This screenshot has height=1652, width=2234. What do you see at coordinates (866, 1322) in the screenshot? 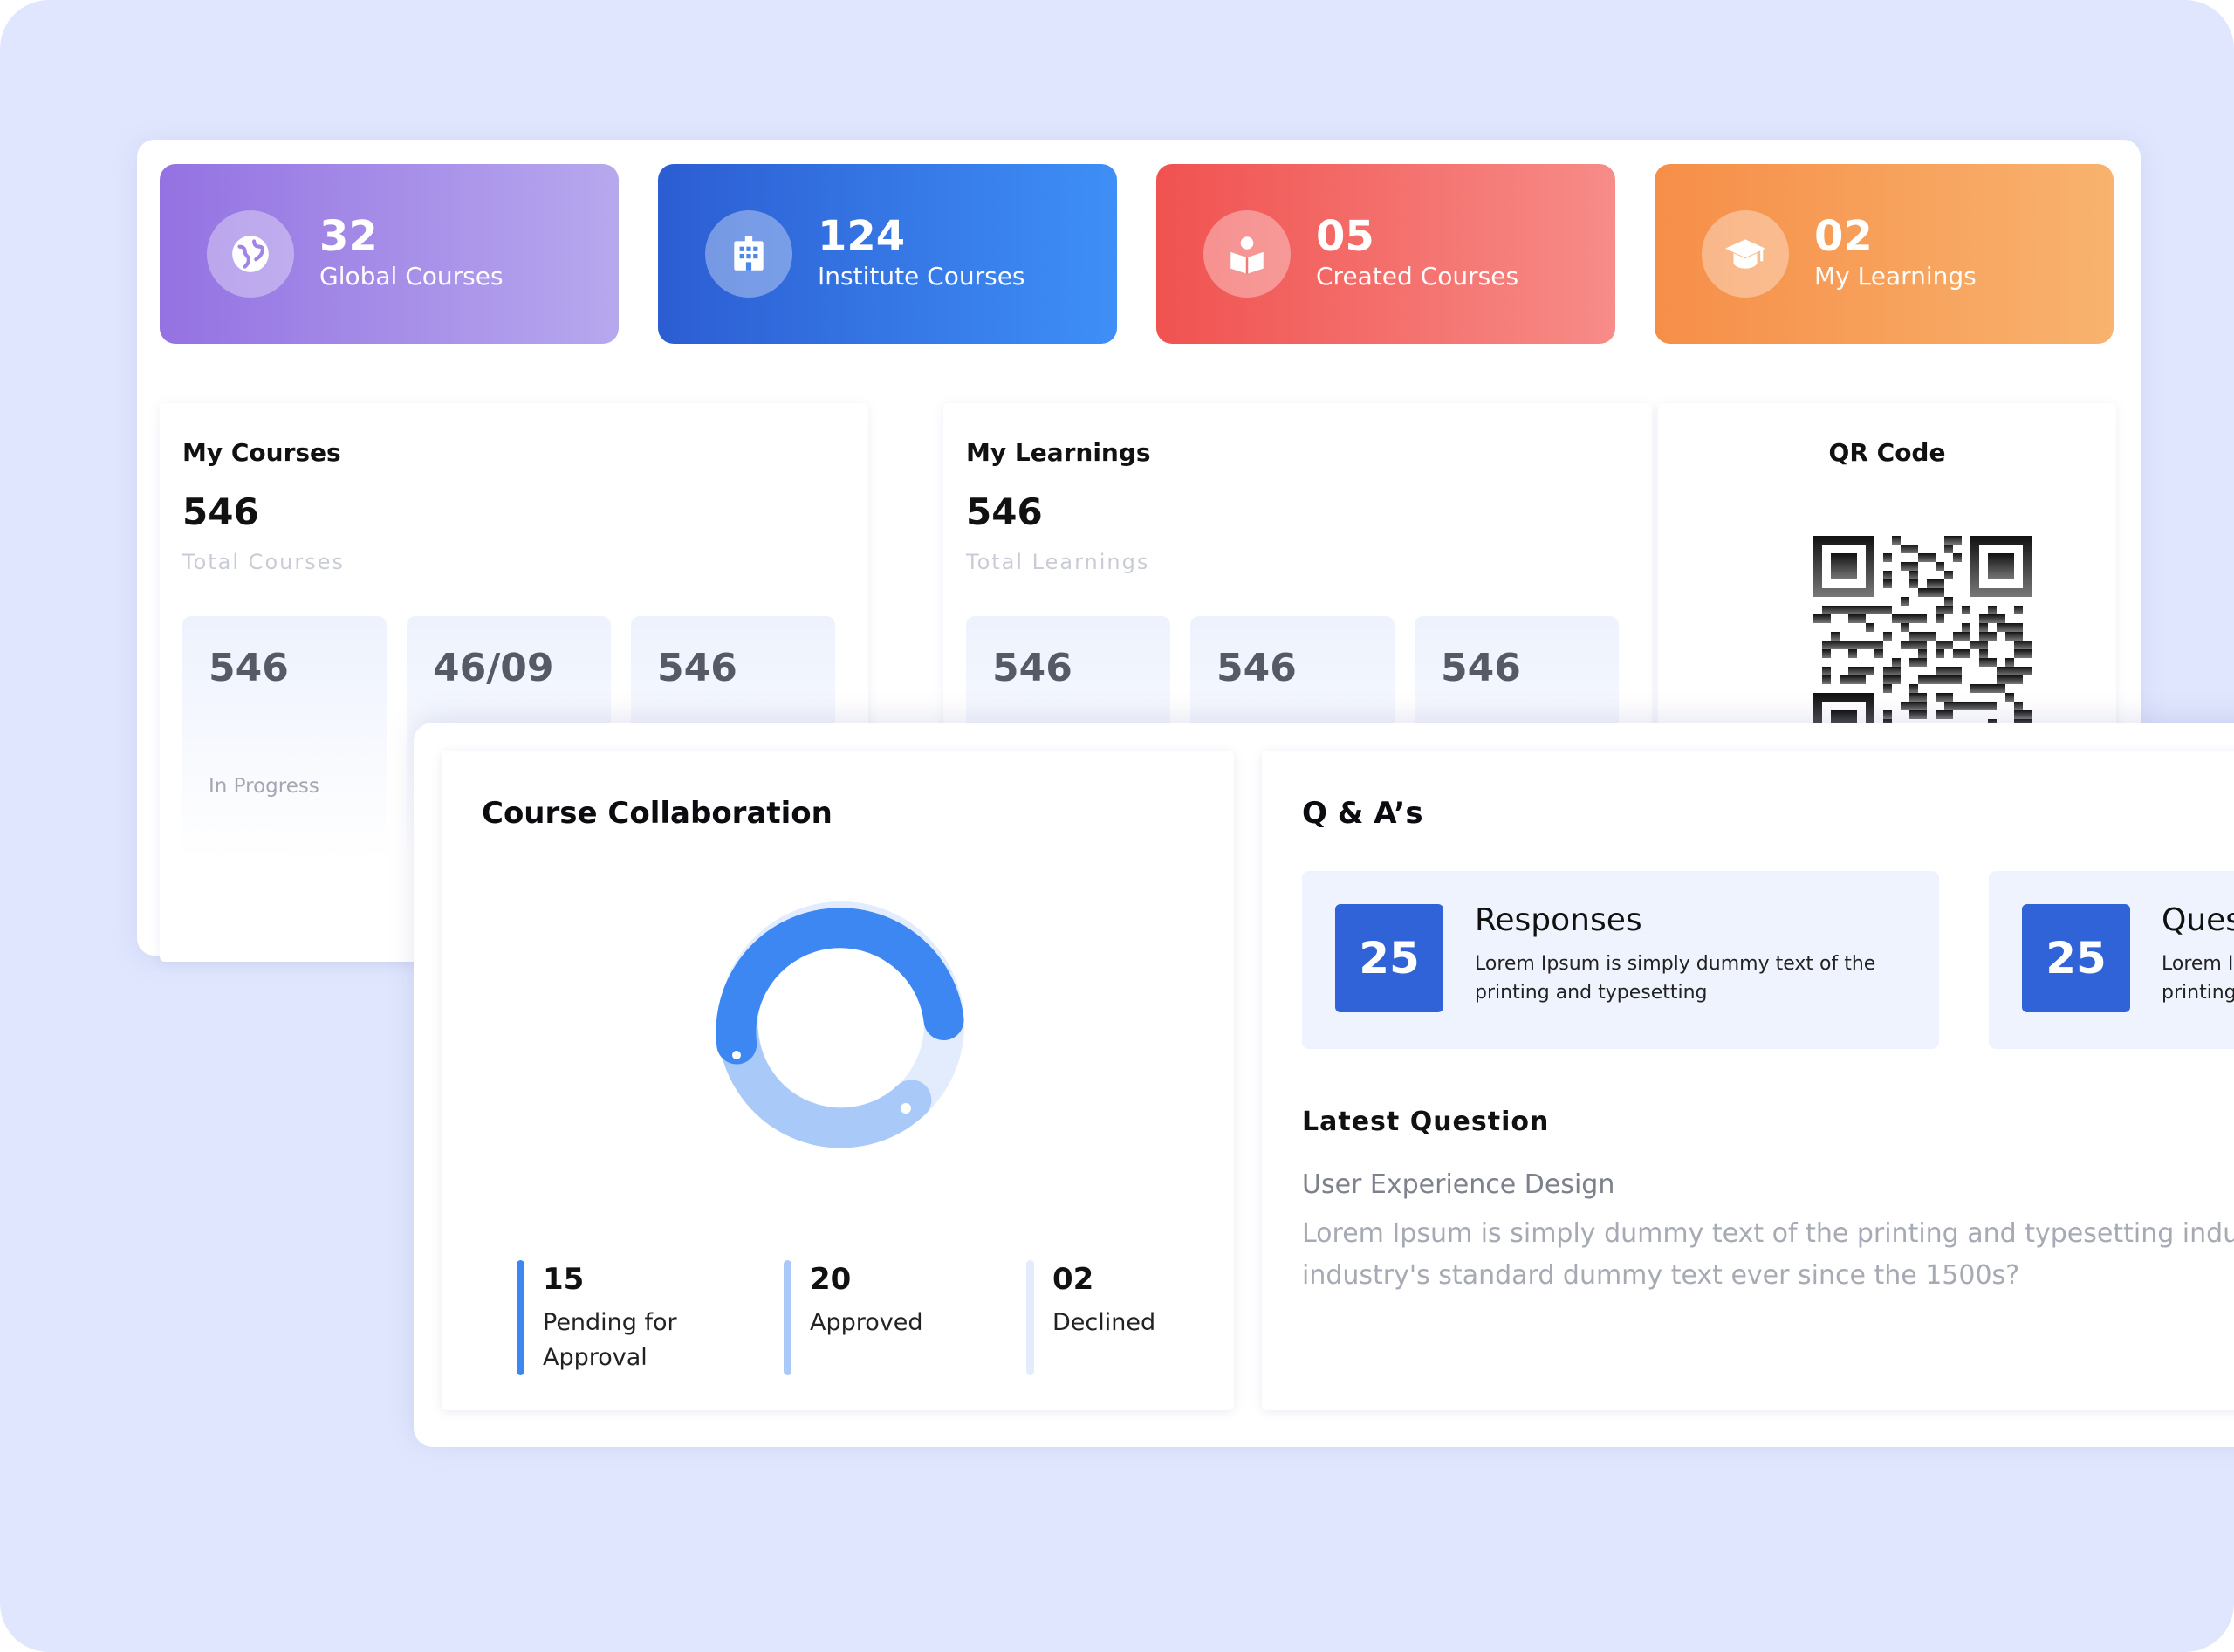
I see `legend-label: Approved` at bounding box center [866, 1322].